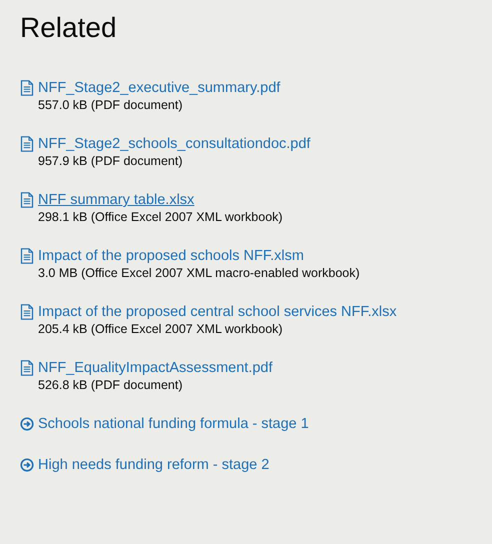 This screenshot has height=544, width=492. Describe the element at coordinates (116, 200) in the screenshot. I see `file-link: NFF summary table.xlsx` at that location.